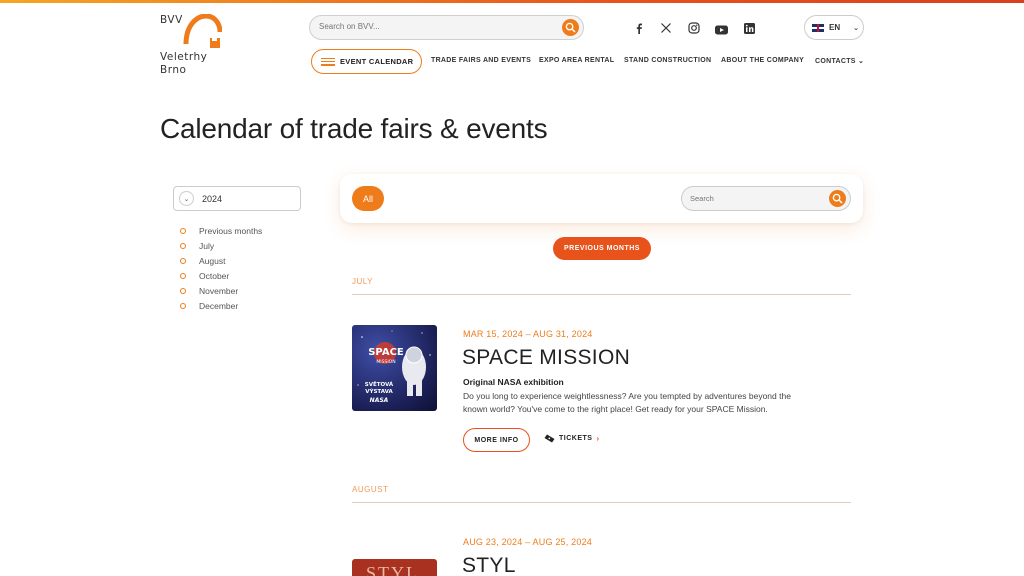  I want to click on month-item-october: October, so click(221, 275).